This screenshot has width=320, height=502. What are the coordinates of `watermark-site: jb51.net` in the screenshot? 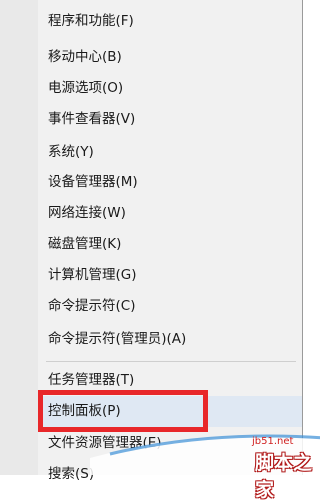 It's located at (273, 441).